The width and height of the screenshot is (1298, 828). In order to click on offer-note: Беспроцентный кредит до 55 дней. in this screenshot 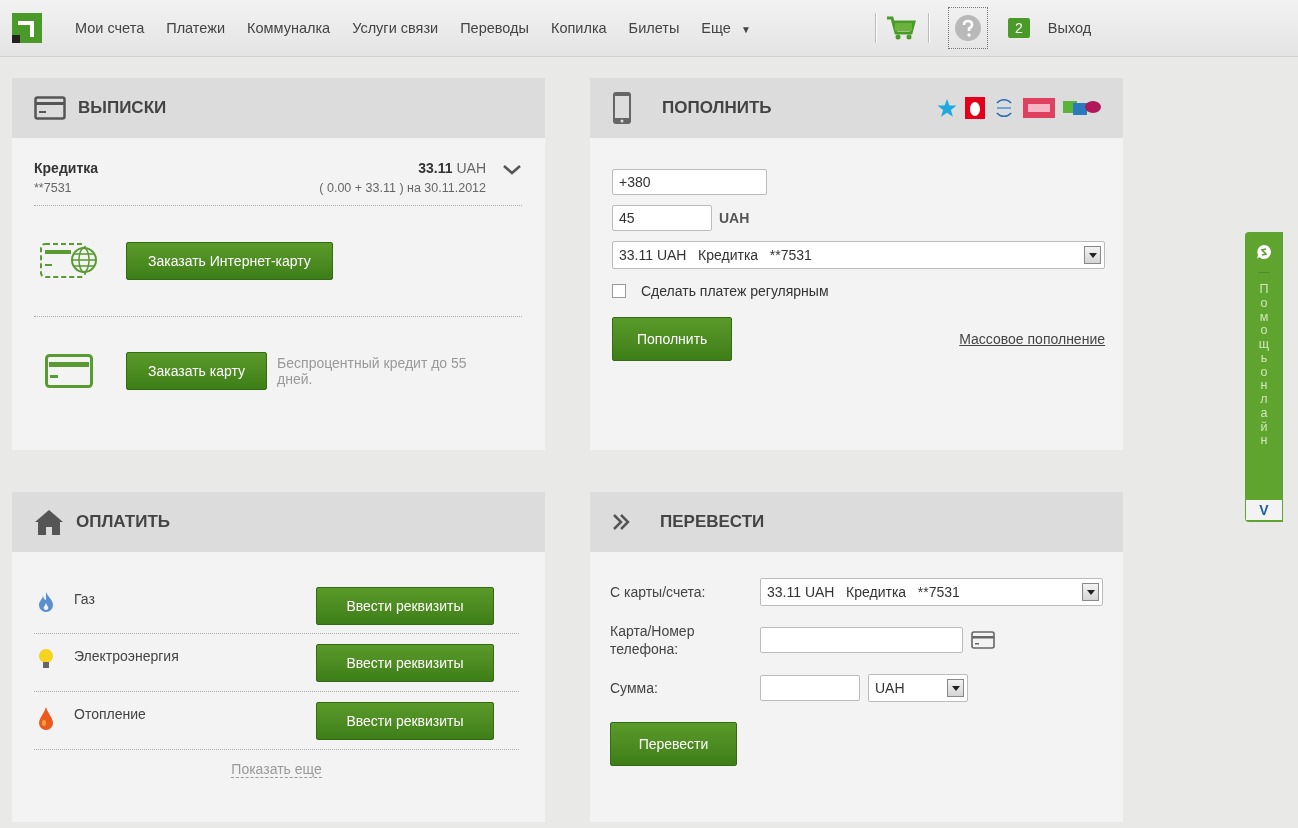, I will do `click(372, 371)`.